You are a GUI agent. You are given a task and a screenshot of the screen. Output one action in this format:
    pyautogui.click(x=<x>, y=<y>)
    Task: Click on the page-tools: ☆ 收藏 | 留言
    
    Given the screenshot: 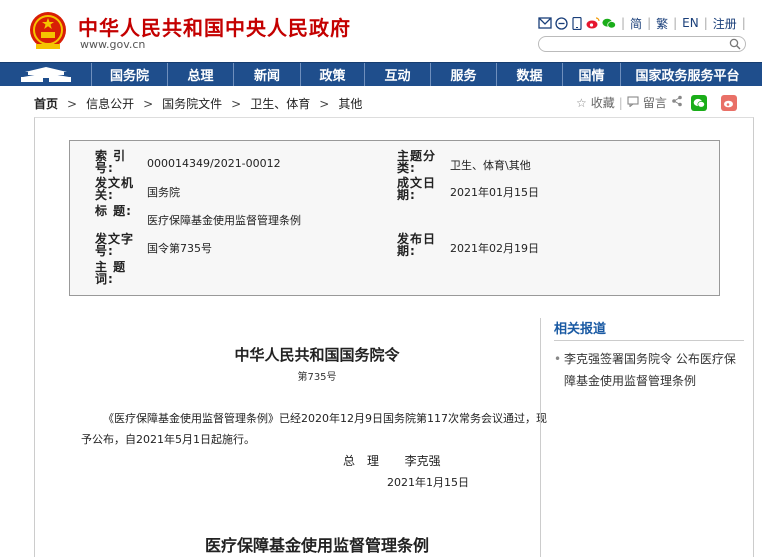 What is the action you would take?
    pyautogui.click(x=656, y=102)
    